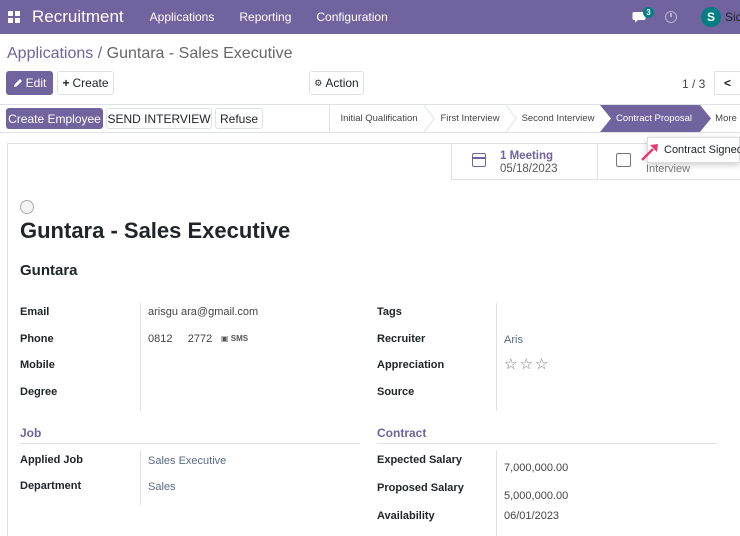 This screenshot has height=536, width=740. Describe the element at coordinates (693, 84) in the screenshot. I see `pager-counter: 1 / 3` at that location.